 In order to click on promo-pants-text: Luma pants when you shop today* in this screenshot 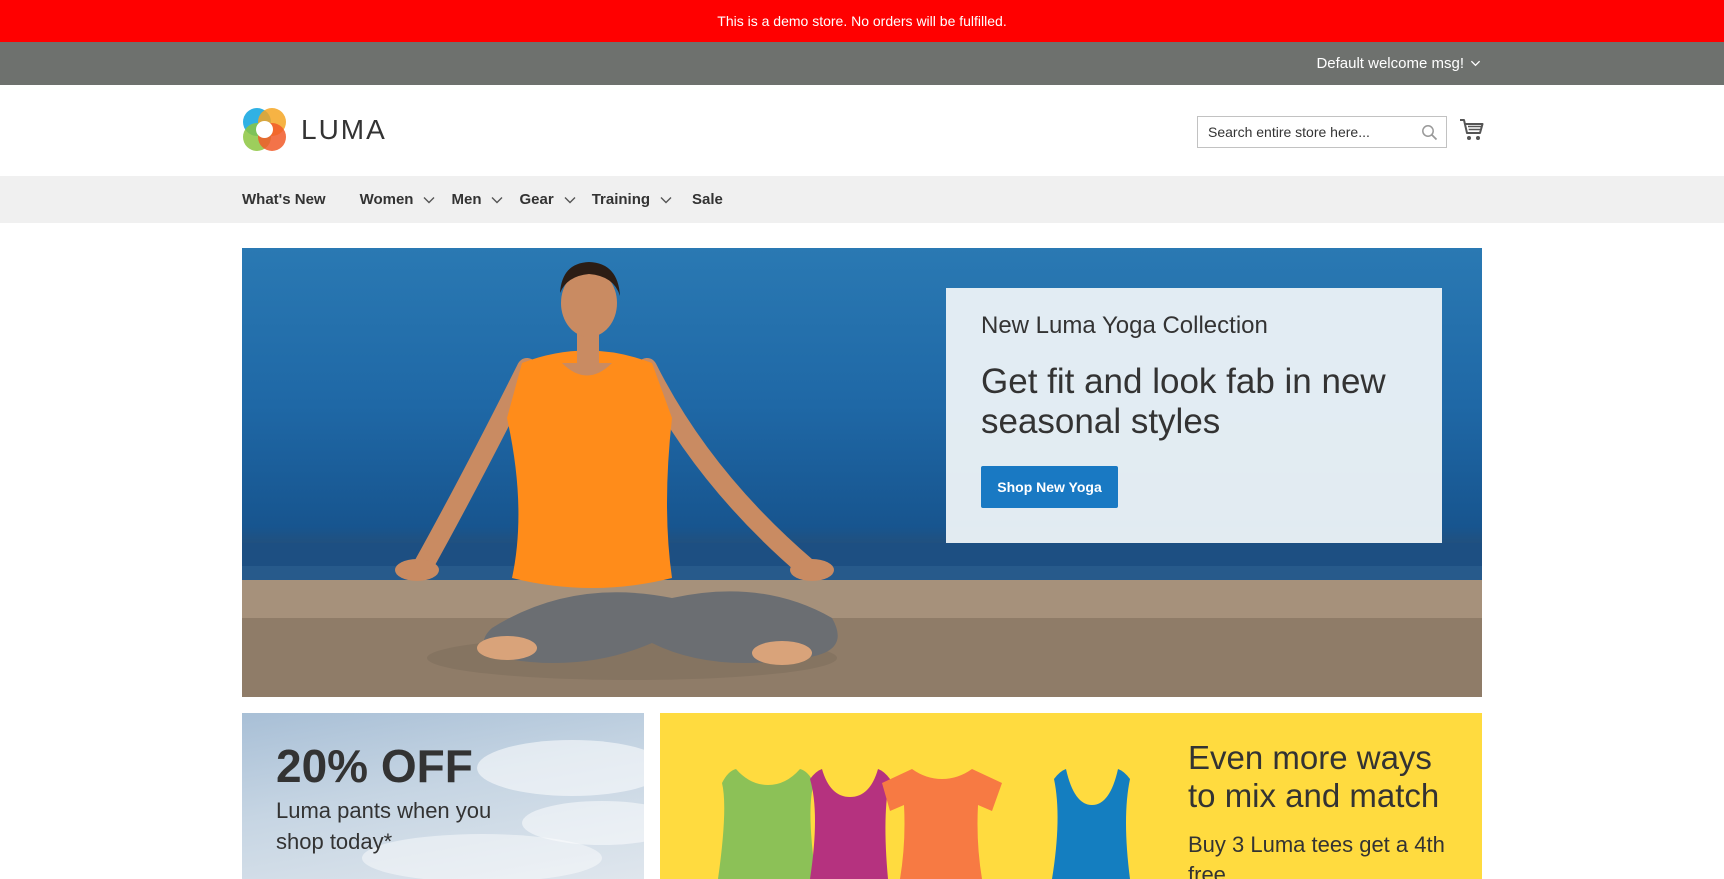, I will do `click(384, 826)`.